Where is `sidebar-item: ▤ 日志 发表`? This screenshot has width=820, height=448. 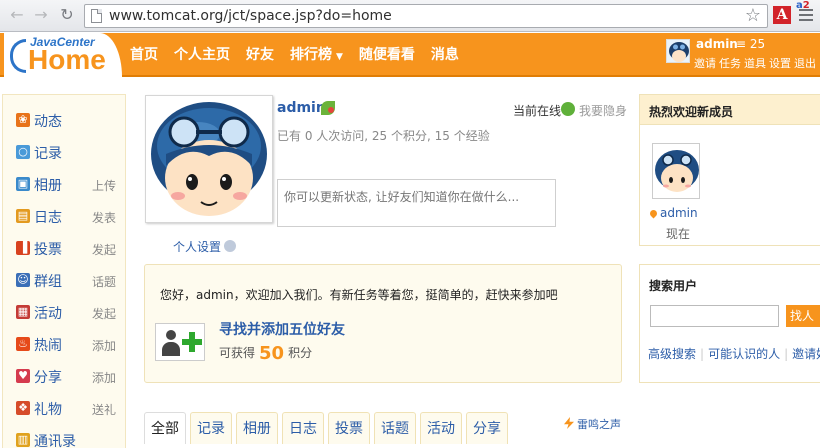
sidebar-item: ▤ 日志 发表 is located at coordinates (65, 217).